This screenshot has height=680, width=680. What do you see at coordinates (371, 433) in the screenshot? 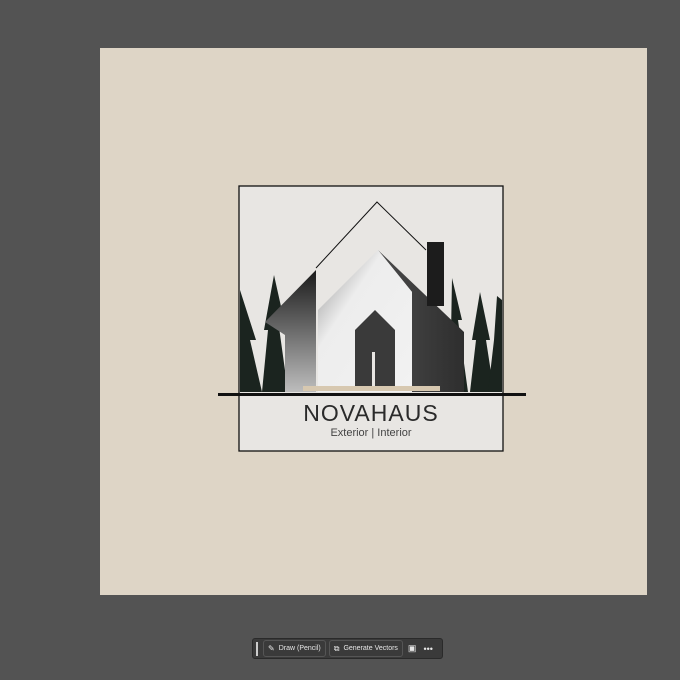
I see `brand-tagline: Exterior | Interior` at bounding box center [371, 433].